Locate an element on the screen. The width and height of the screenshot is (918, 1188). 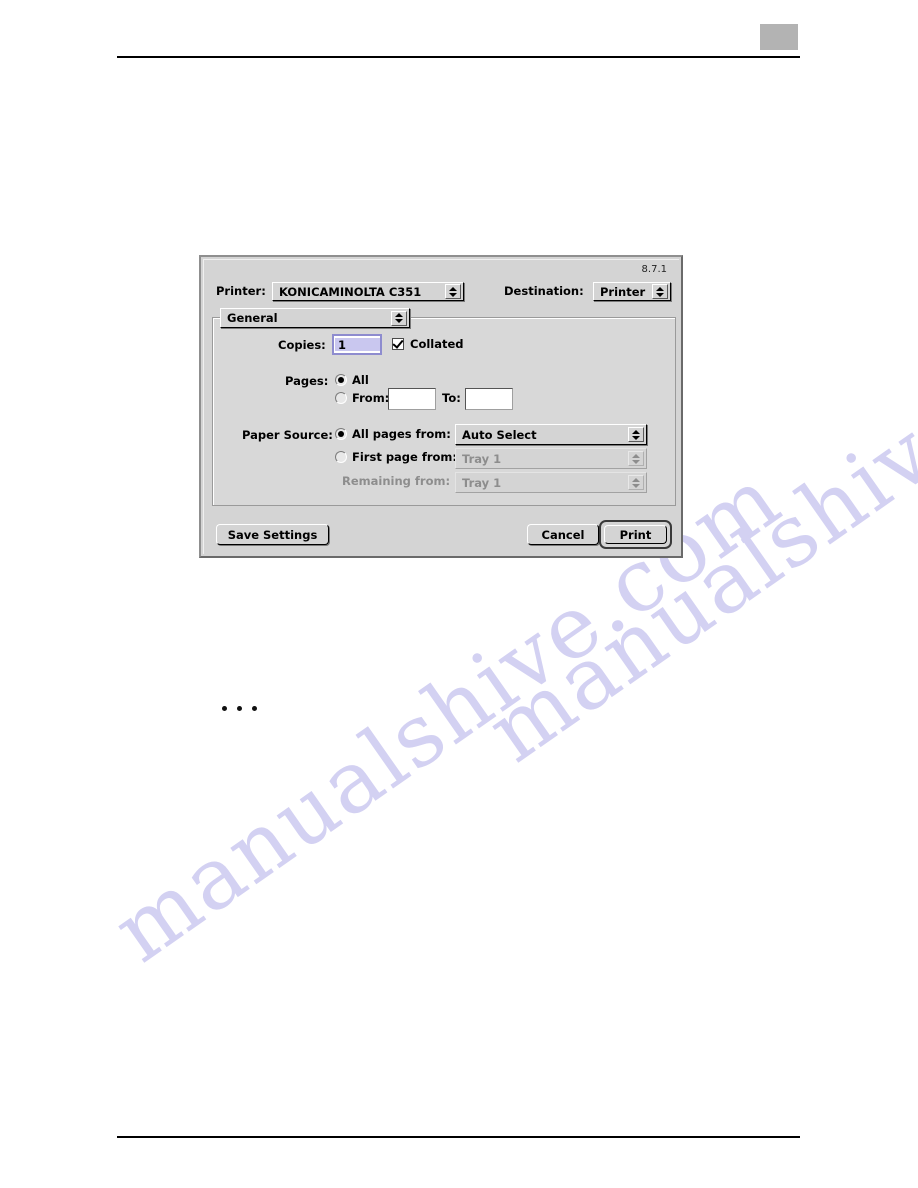
collated-label: Collated is located at coordinates (437, 344).